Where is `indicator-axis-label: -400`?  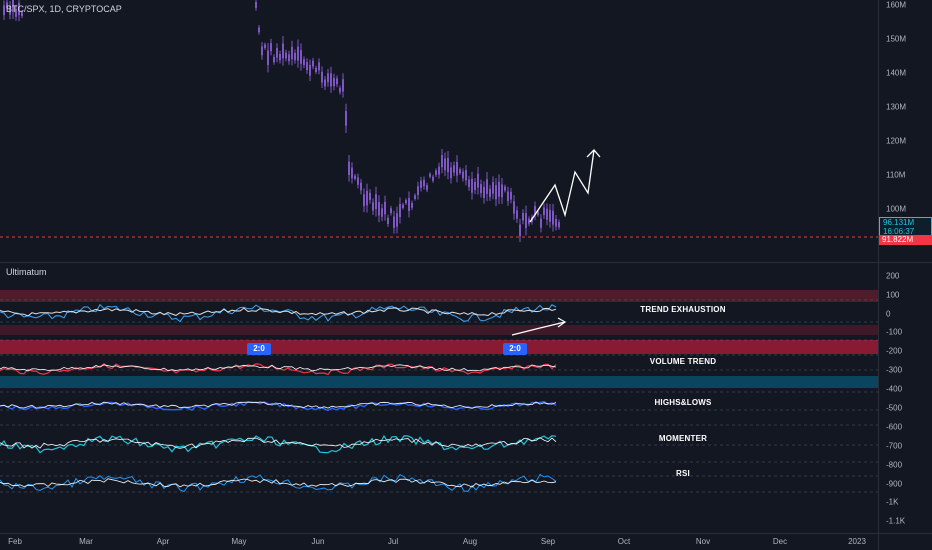 indicator-axis-label: -400 is located at coordinates (894, 389).